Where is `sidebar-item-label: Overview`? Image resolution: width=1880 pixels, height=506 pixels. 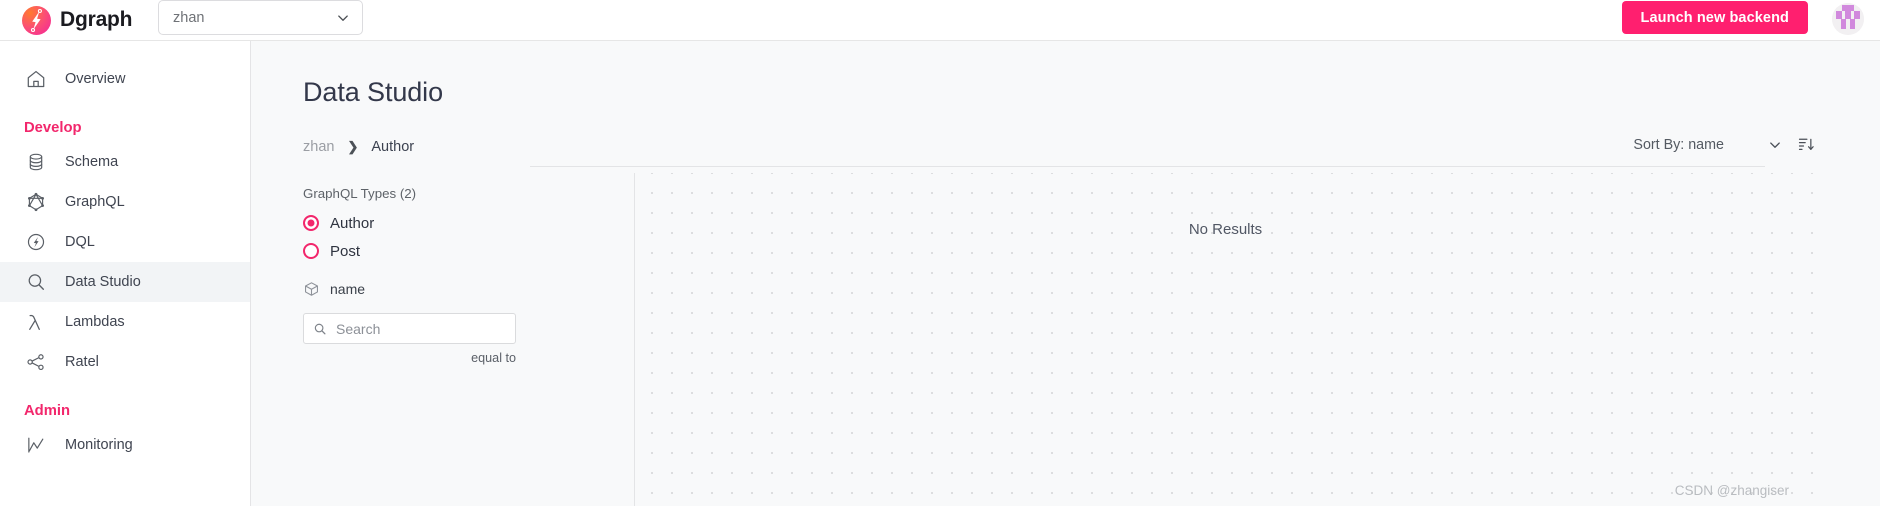 sidebar-item-label: Overview is located at coordinates (95, 79).